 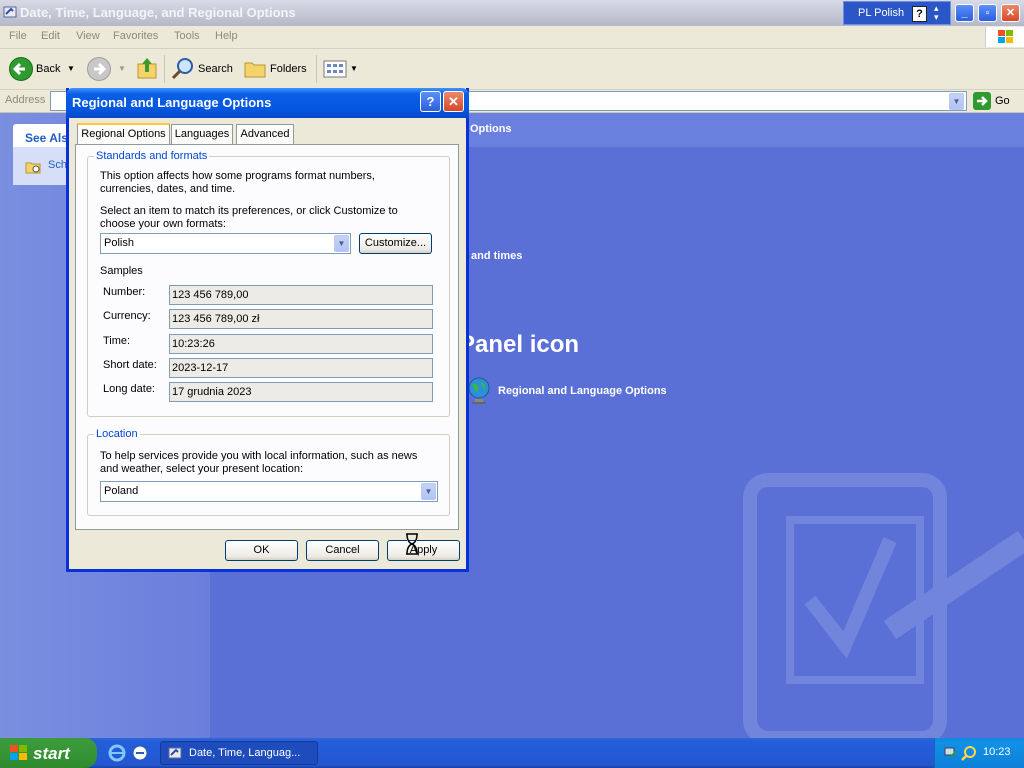 I want to click on sample-currency-value: 123 456 789,00 zł, so click(x=301, y=319).